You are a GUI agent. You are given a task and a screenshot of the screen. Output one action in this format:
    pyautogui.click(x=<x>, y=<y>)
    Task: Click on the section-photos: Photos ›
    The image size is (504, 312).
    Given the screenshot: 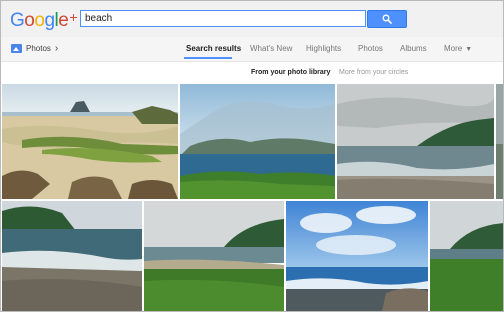 What is the action you would take?
    pyautogui.click(x=34, y=48)
    